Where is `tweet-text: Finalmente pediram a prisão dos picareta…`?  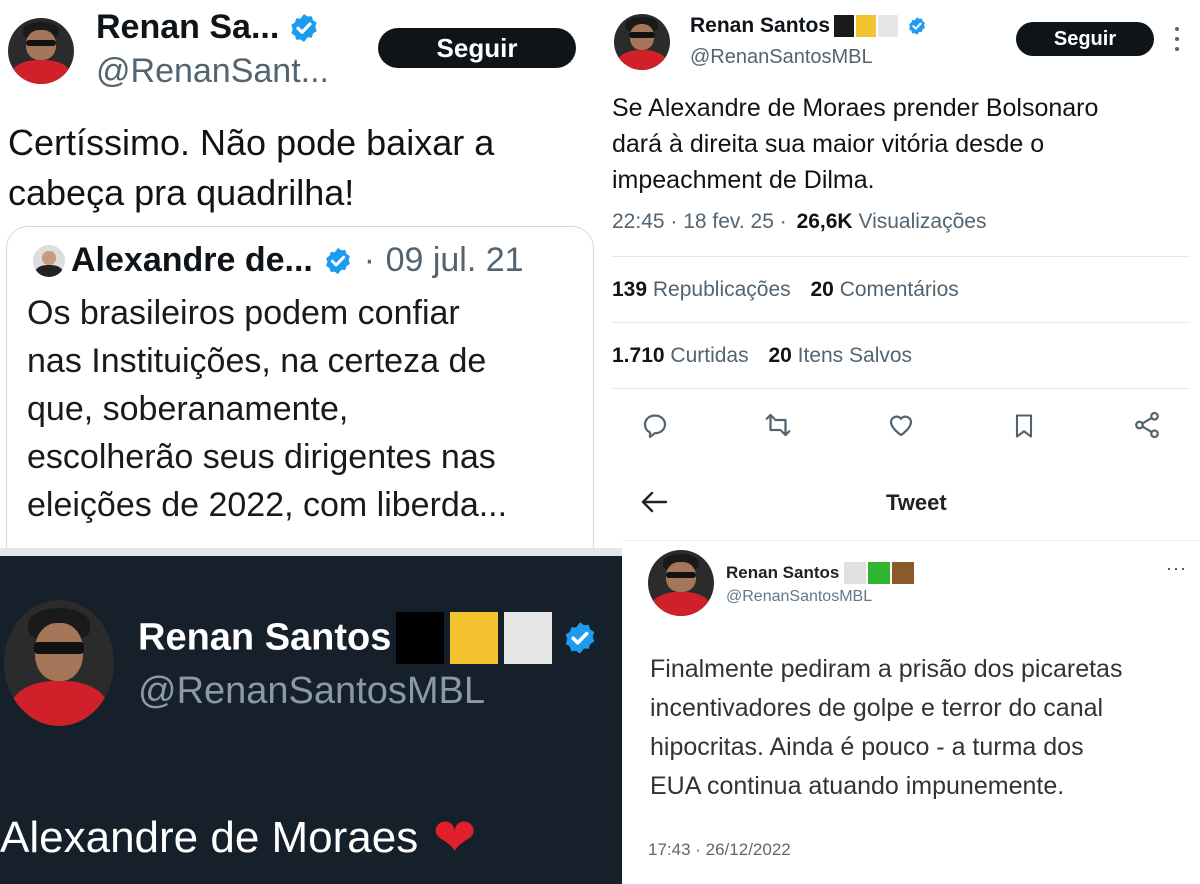 tweet-text: Finalmente pediram a prisão dos picareta… is located at coordinates (886, 728).